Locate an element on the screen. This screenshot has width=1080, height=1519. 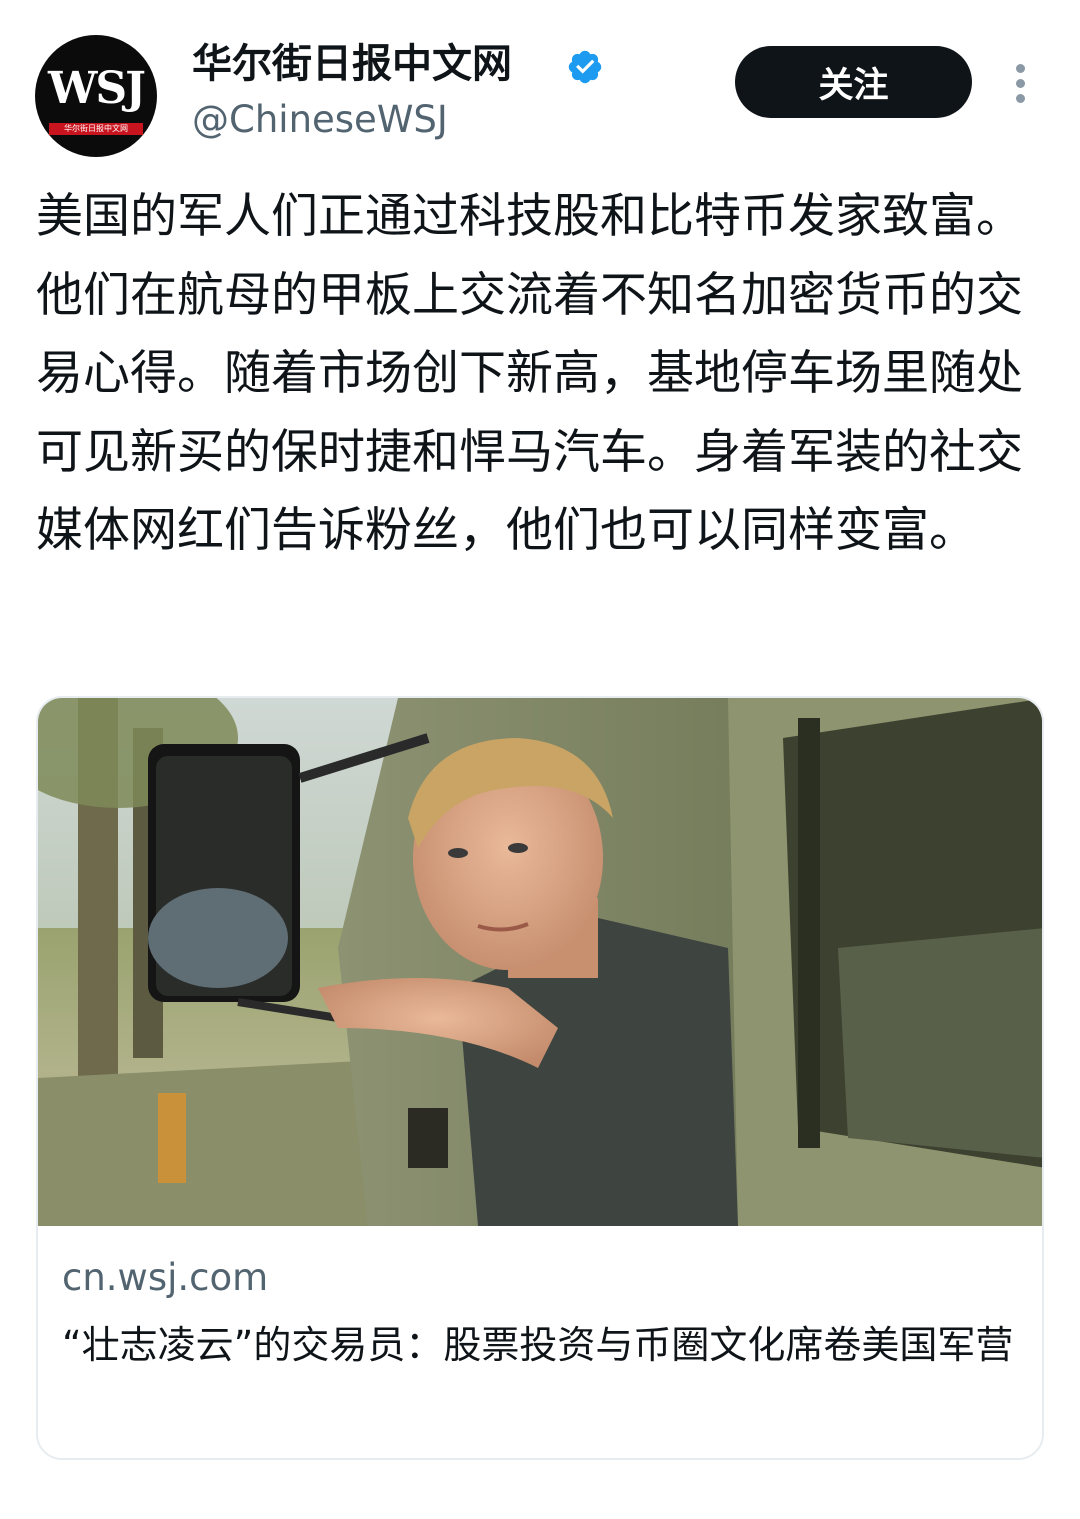
link-card-domain: cn.wsj.com is located at coordinates (165, 1277).